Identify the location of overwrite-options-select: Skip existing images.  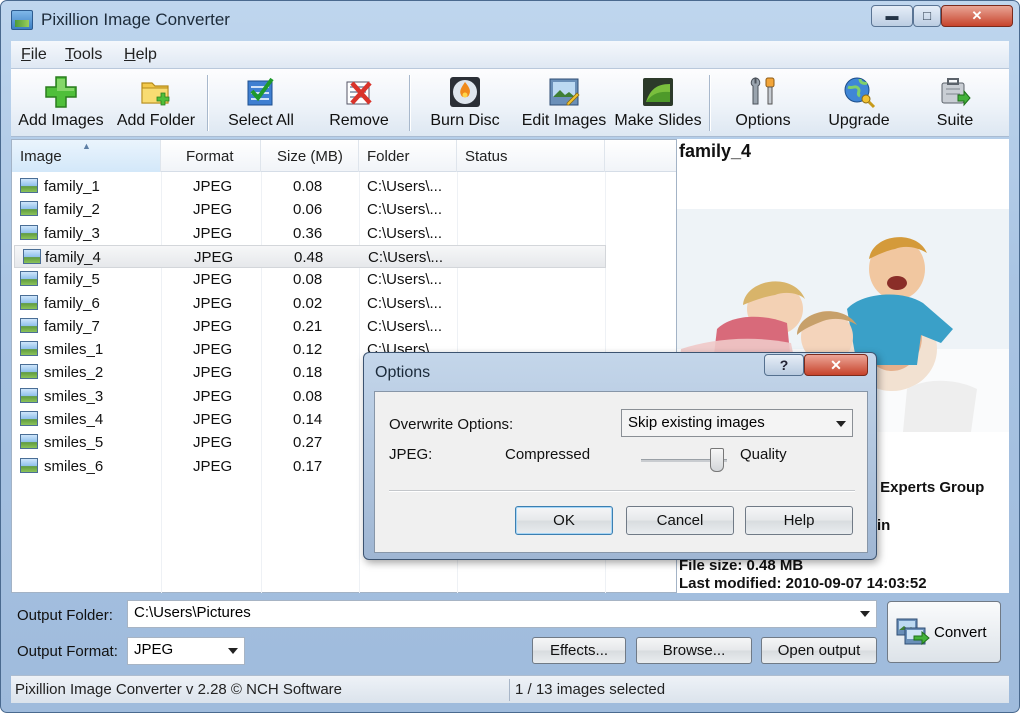
(737, 423).